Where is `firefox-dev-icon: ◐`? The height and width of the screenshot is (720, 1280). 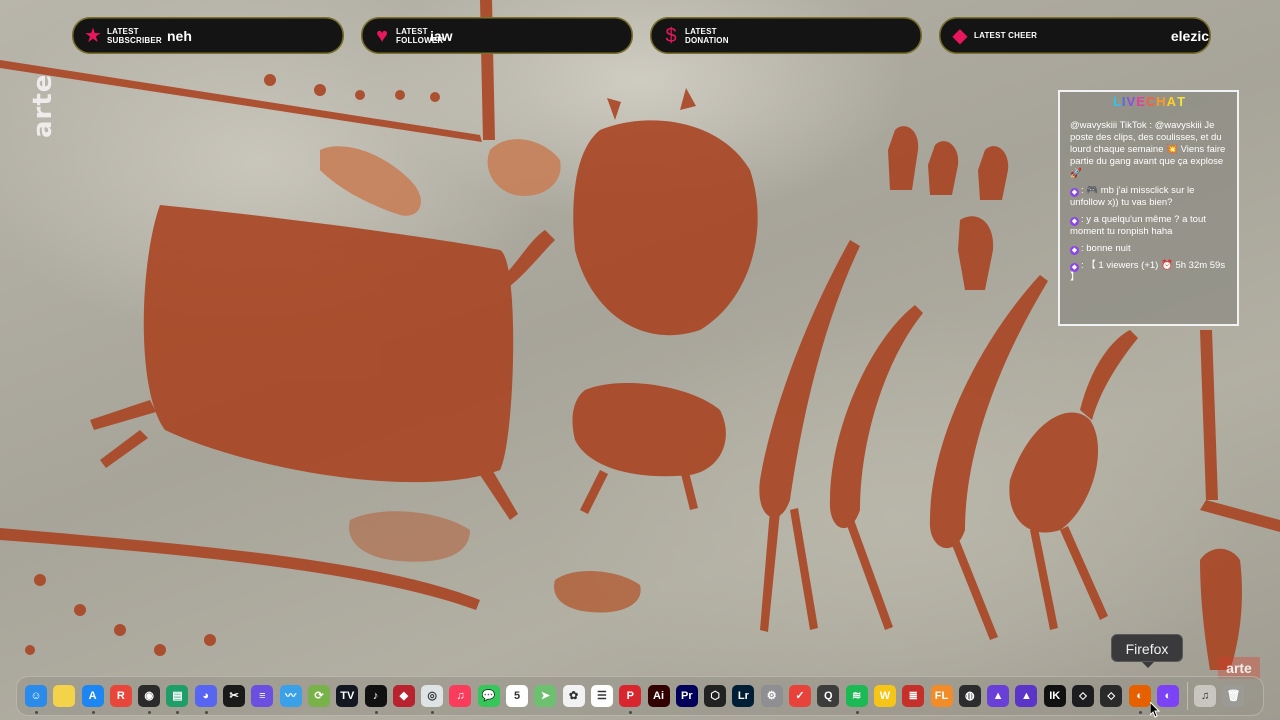 firefox-dev-icon: ◐ is located at coordinates (1167, 696).